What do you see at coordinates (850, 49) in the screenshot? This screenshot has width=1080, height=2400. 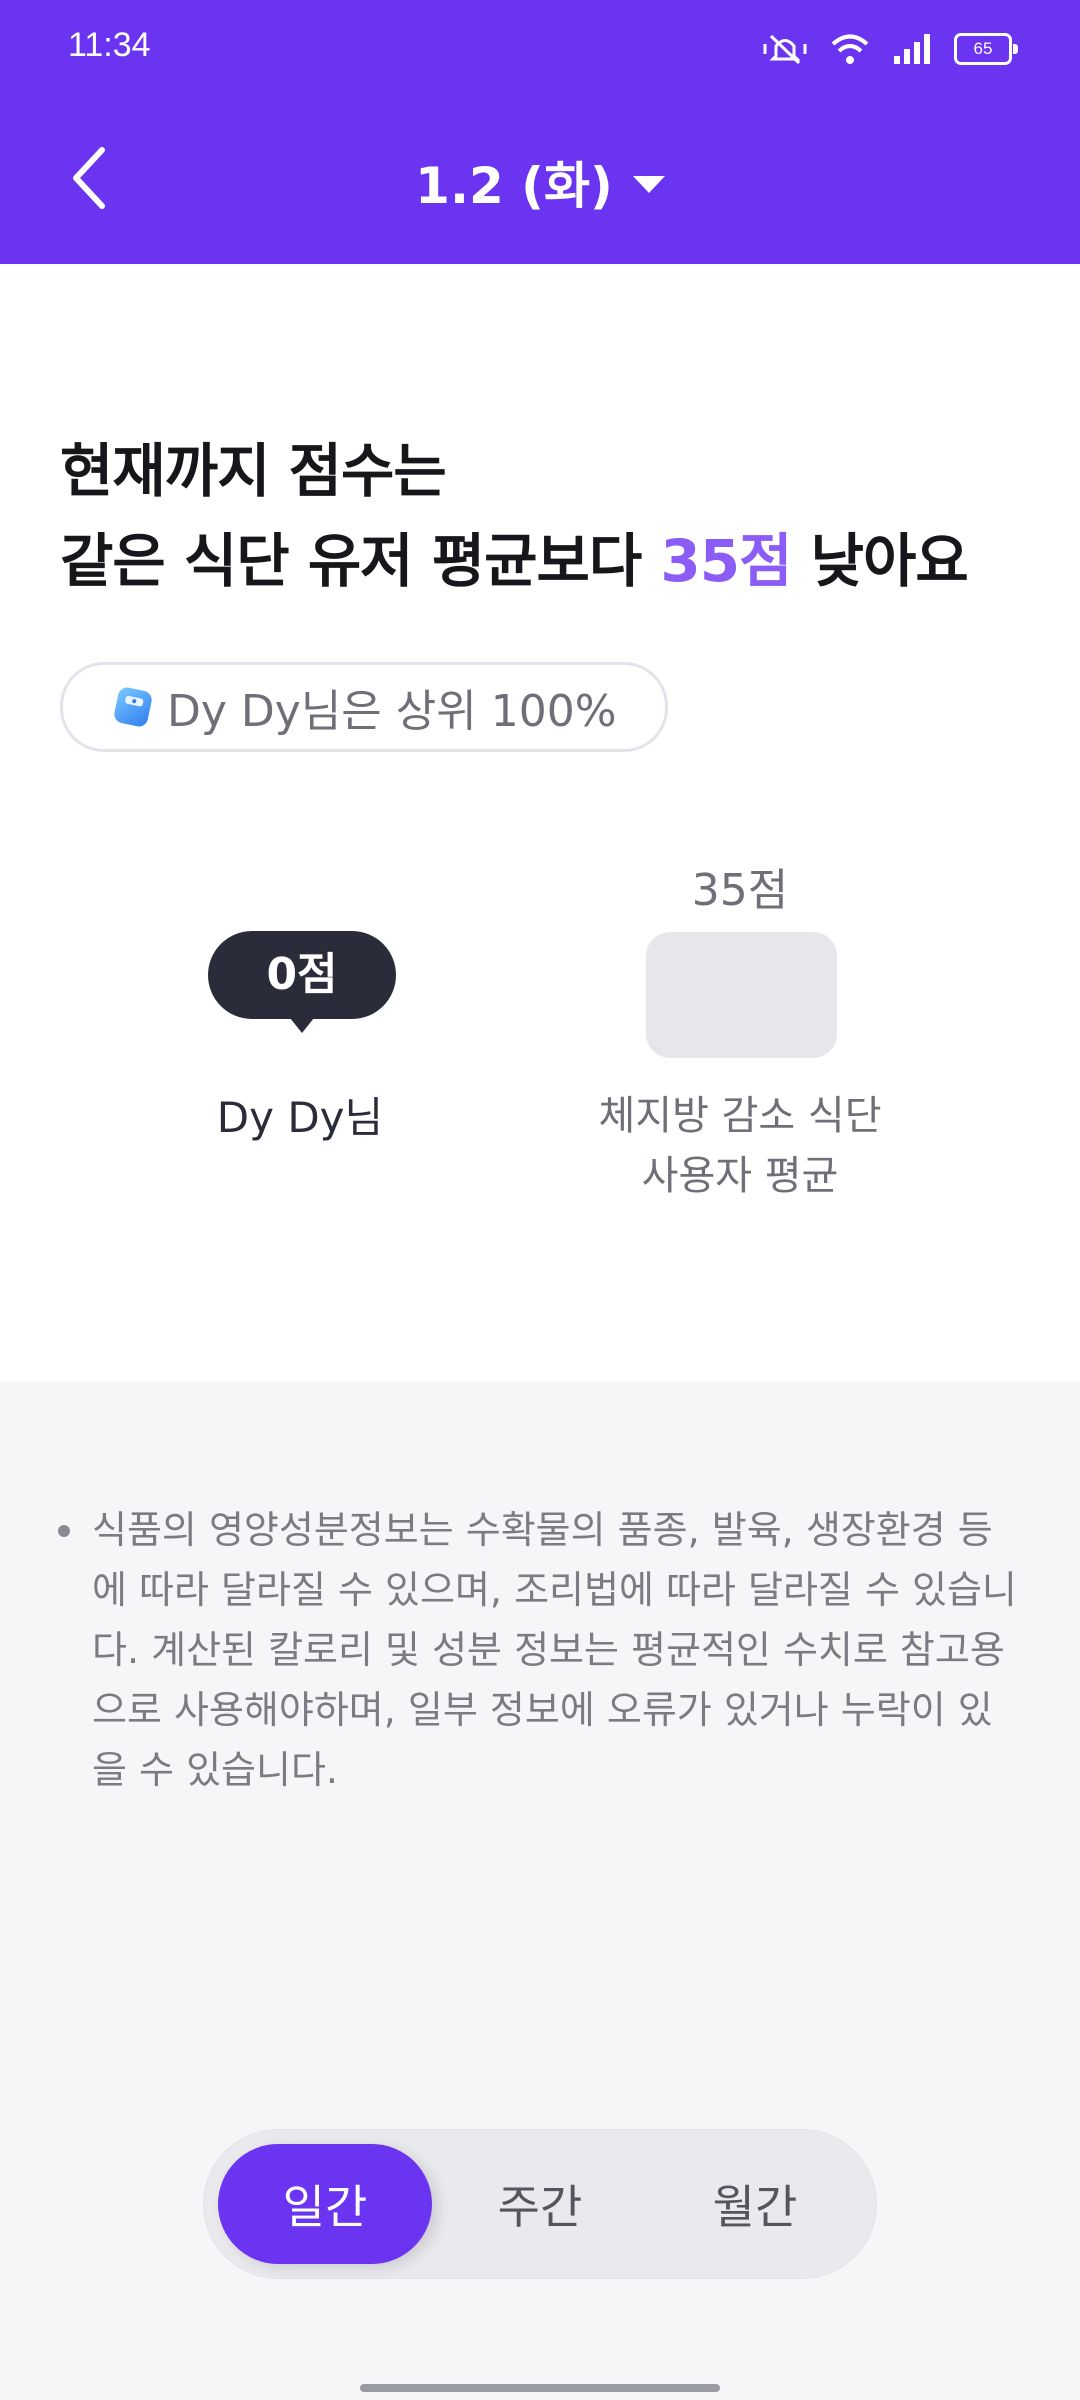 I see `wifi-icon` at bounding box center [850, 49].